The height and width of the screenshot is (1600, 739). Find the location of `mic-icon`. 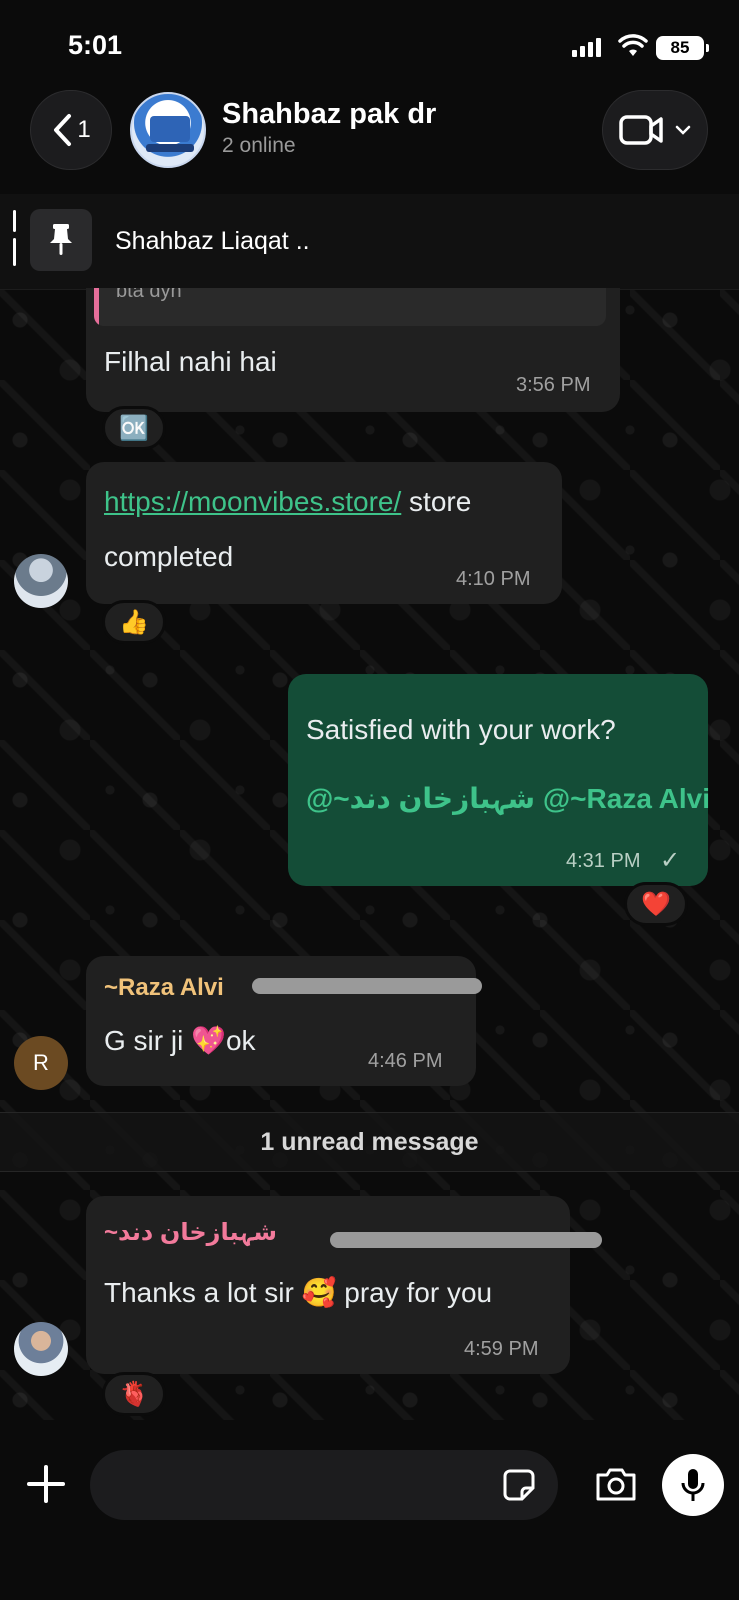

mic-icon is located at coordinates (693, 1485).